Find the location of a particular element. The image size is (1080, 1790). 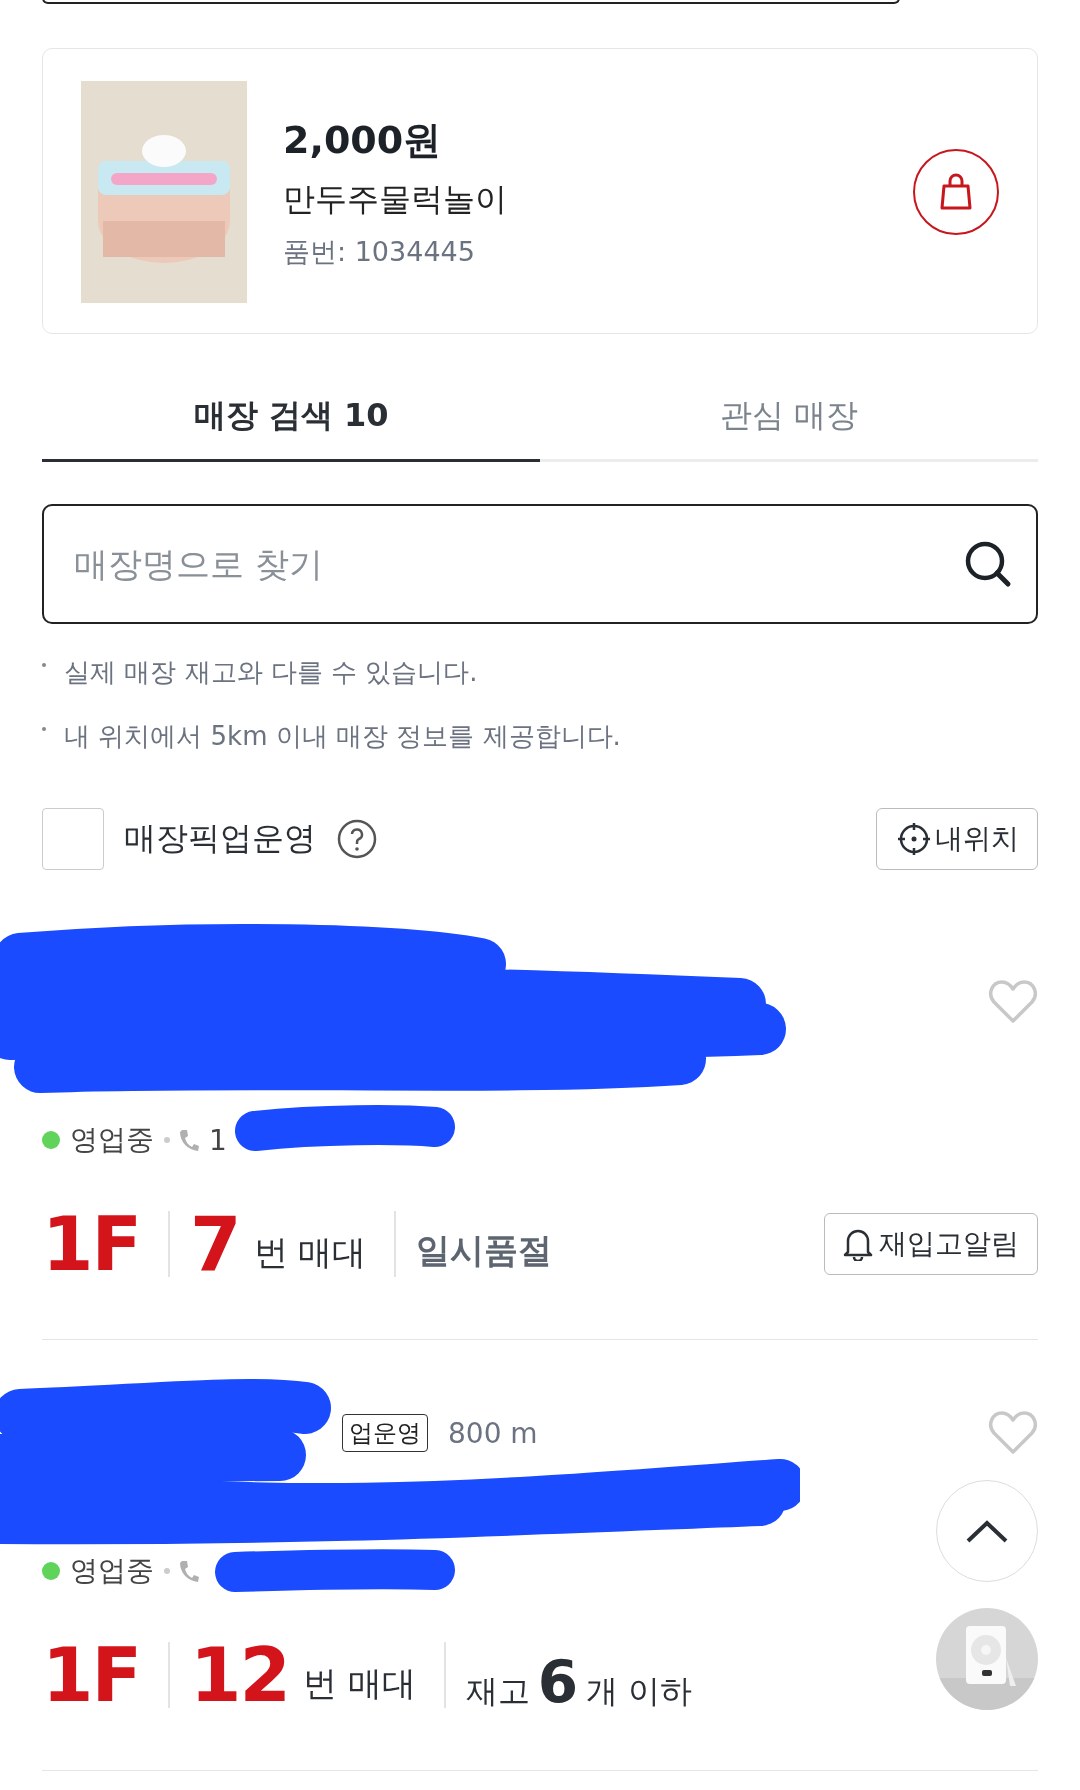

restock-alert-button: 재입고알림 is located at coordinates (931, 1244).